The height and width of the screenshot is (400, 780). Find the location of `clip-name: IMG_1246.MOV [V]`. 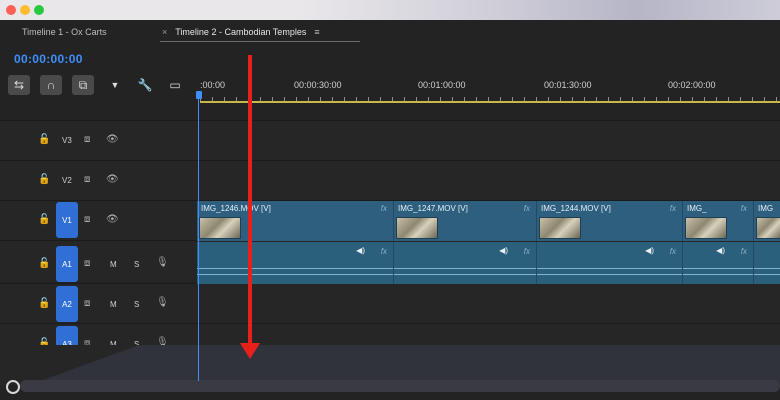

clip-name: IMG_1246.MOV [V] is located at coordinates (236, 208).